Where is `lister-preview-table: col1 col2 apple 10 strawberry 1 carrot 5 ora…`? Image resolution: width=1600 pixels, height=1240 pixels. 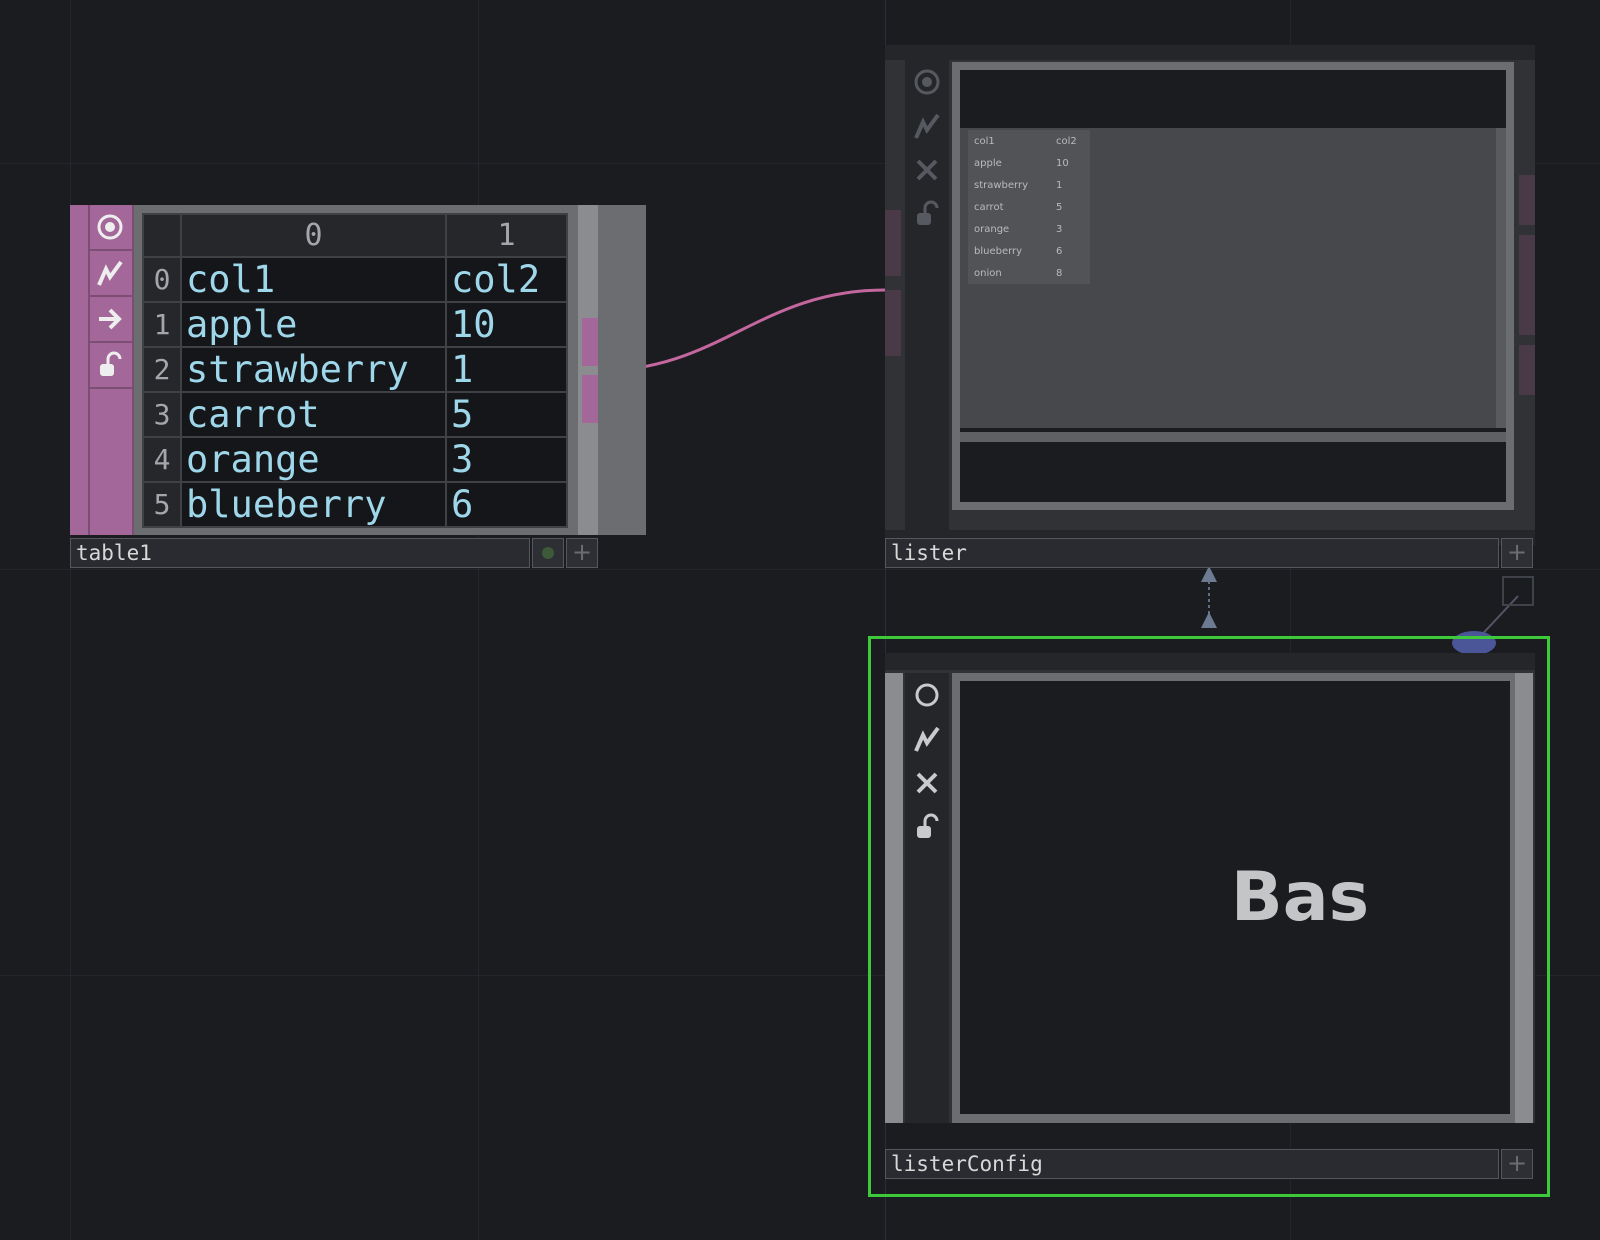
lister-preview-table: col1 col2 apple 10 strawberry 1 carrot 5 ora… is located at coordinates (1029, 207).